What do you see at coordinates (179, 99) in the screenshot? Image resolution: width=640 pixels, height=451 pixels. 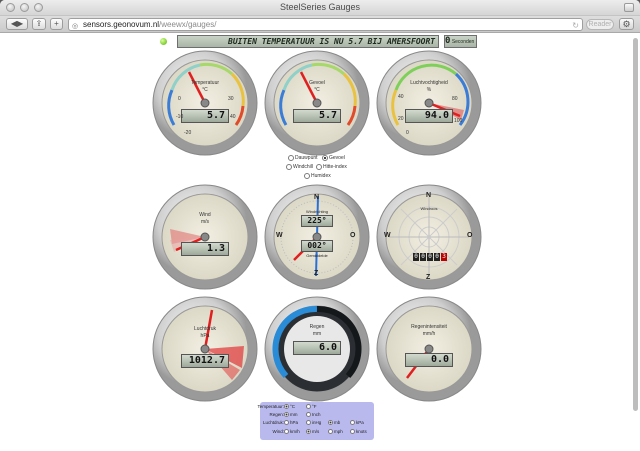 I see `tick-label: 0` at bounding box center [179, 99].